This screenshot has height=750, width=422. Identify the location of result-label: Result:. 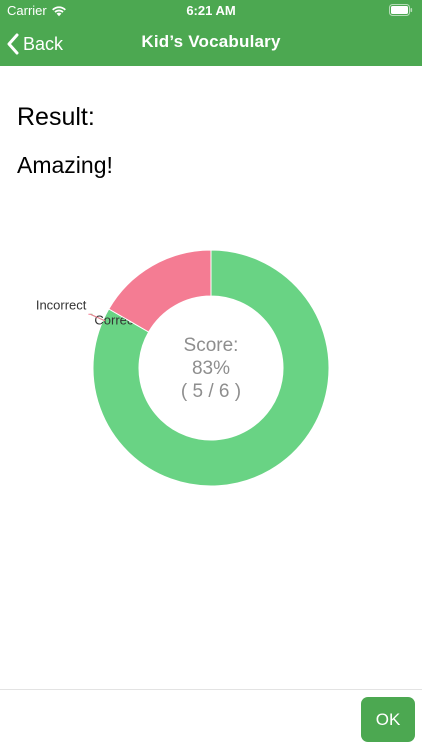
(56, 117).